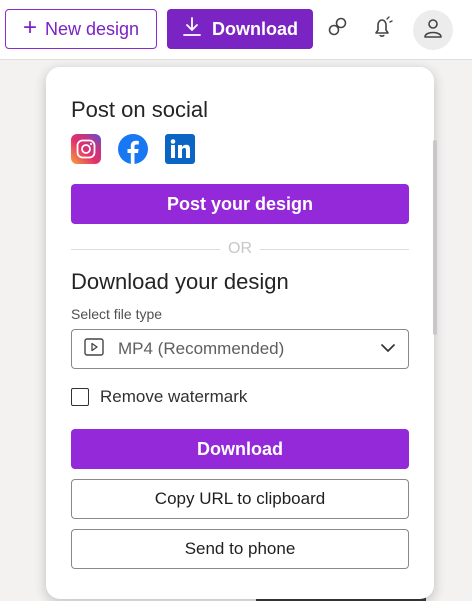 Image resolution: width=472 pixels, height=601 pixels. I want to click on social-icons-row, so click(133, 149).